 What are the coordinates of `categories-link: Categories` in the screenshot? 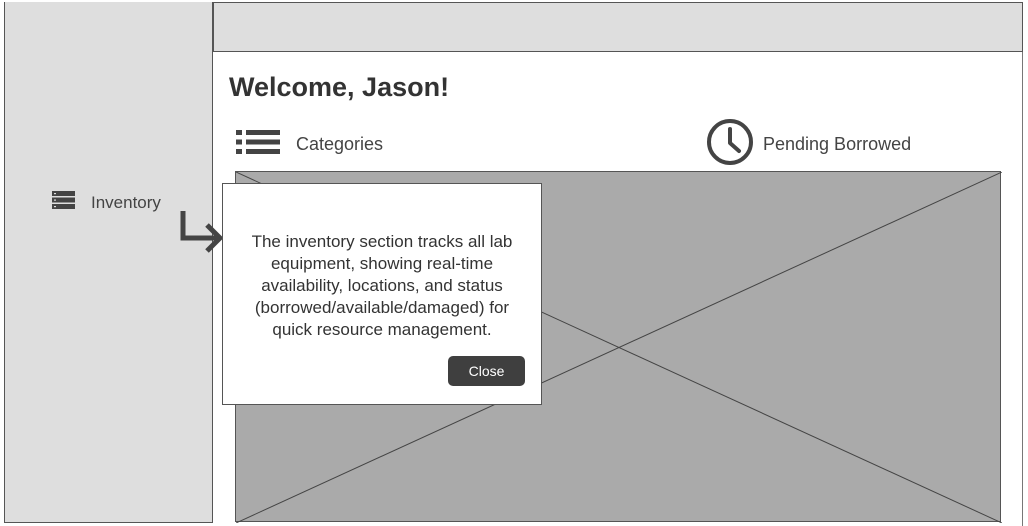 It's located at (309, 144).